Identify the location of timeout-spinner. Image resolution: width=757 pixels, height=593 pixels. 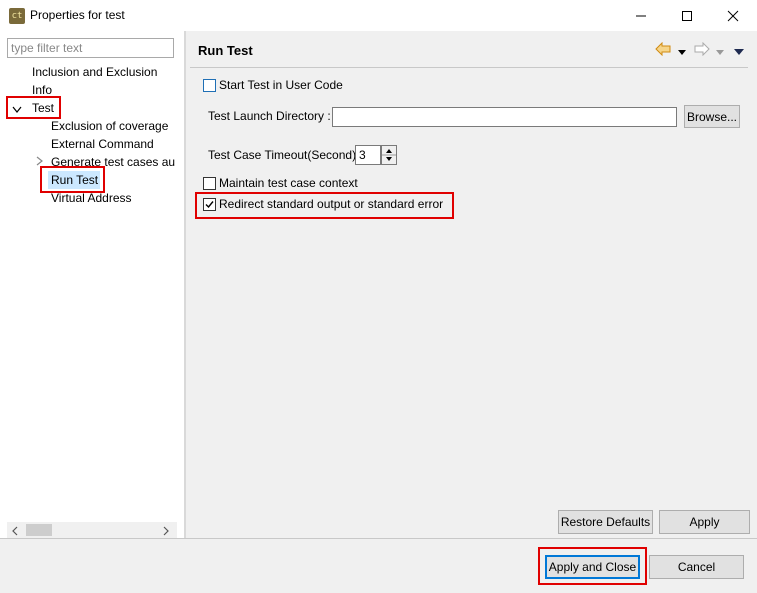
(389, 155).